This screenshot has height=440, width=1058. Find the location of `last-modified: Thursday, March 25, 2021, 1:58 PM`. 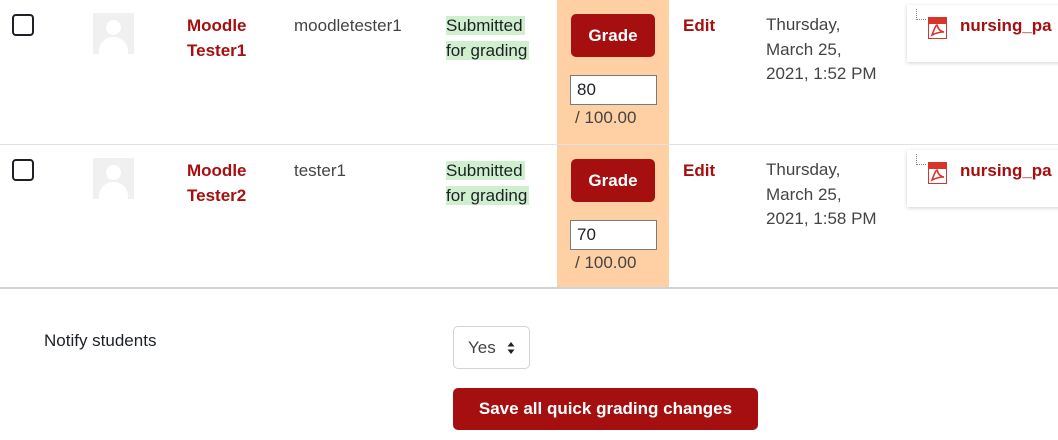

last-modified: Thursday, March 25, 2021, 1:58 PM is located at coordinates (821, 194).